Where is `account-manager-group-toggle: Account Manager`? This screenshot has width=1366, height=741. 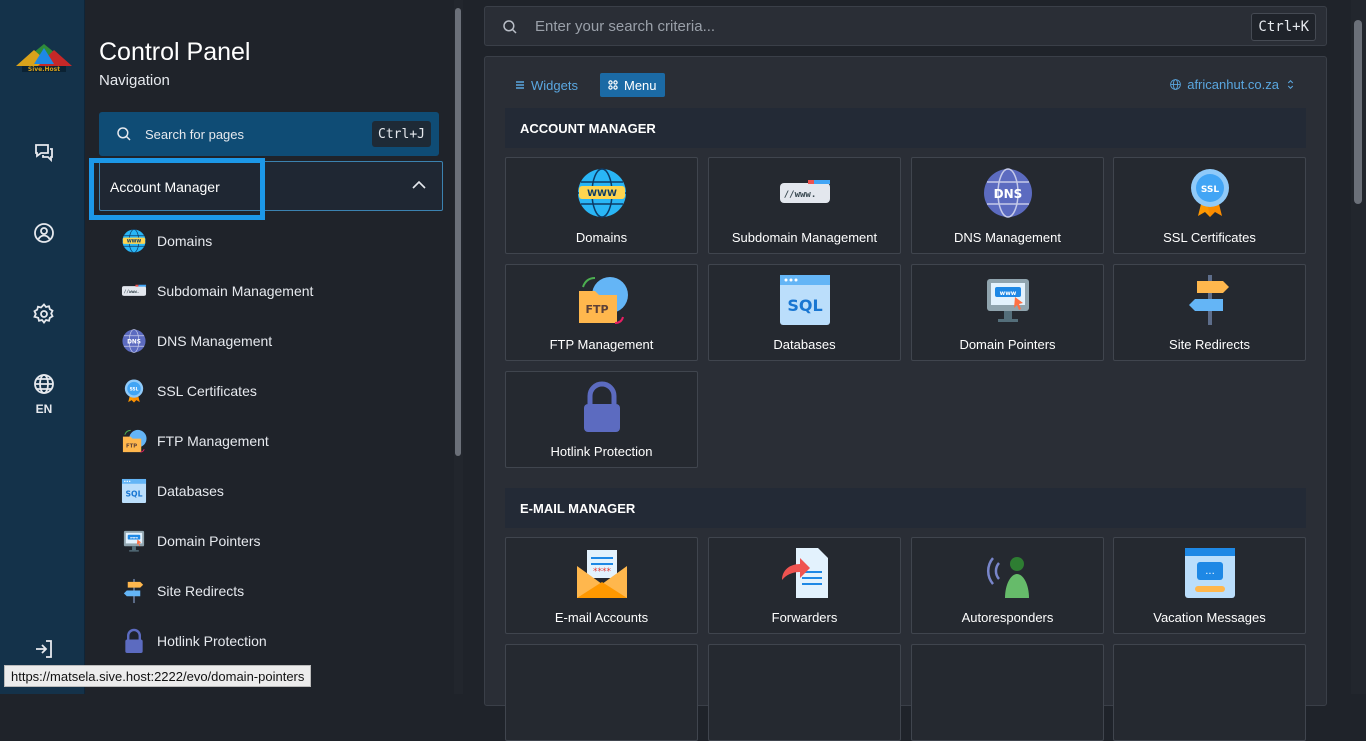 account-manager-group-toggle: Account Manager is located at coordinates (271, 186).